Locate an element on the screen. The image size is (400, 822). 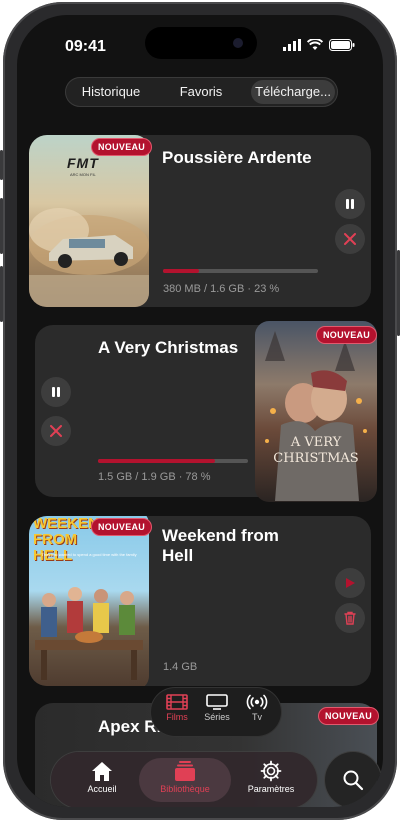
play-icon is located at coordinates (350, 583).